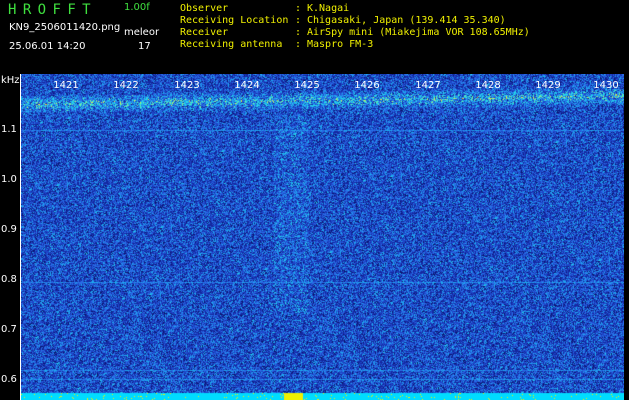  Describe the element at coordinates (418, 32) in the screenshot. I see `receiver-value: AirSpy mini (Miakejima VOR 108.65MHz)` at that location.